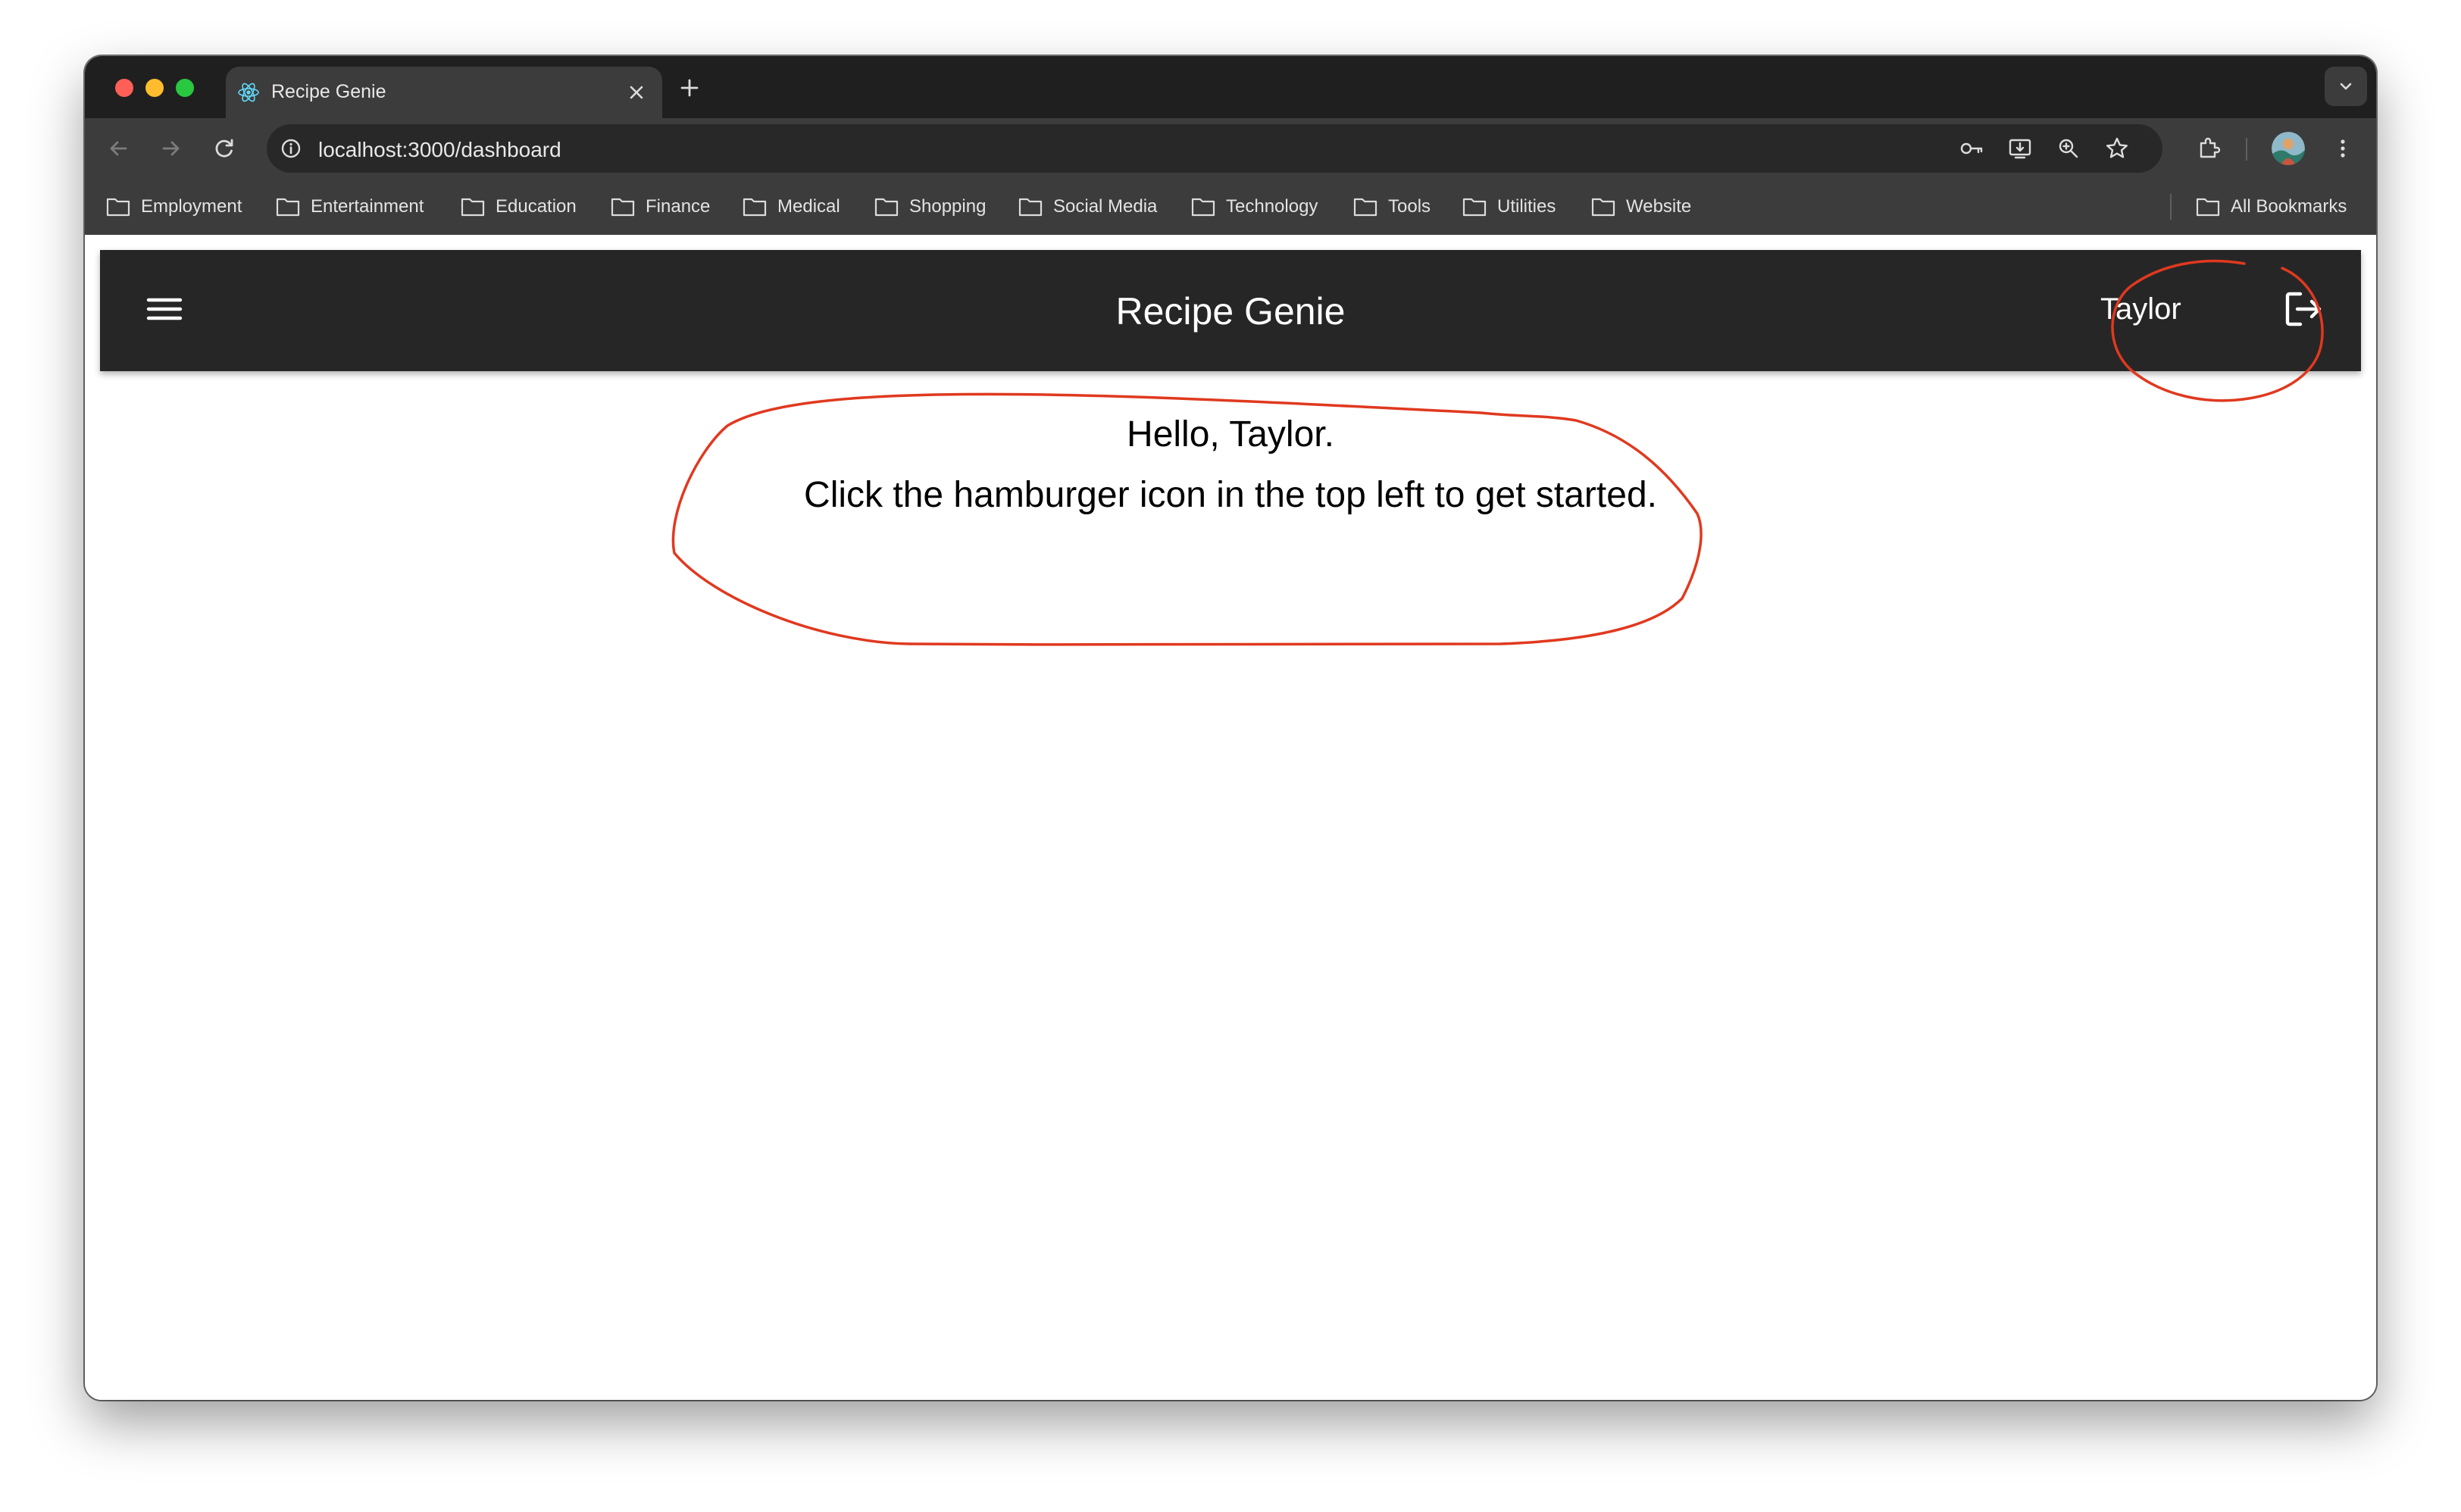 This screenshot has width=2461, height=1512. Describe the element at coordinates (1392, 206) in the screenshot. I see `bookmark-folder: Tools` at that location.